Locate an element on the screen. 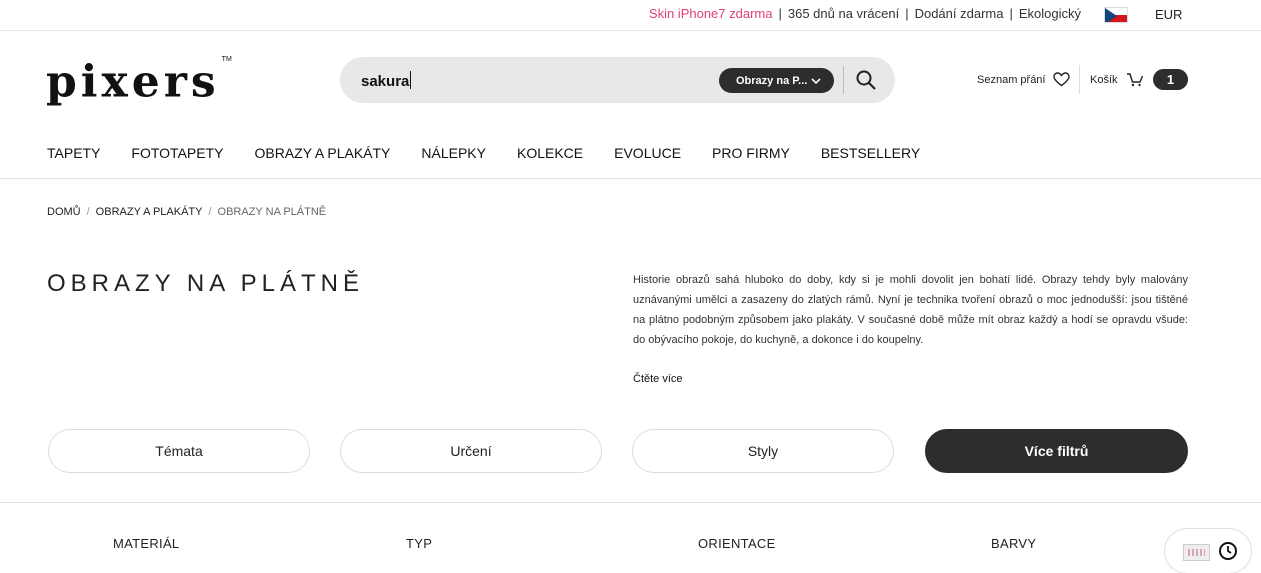 This screenshot has width=1261, height=573. search-divider is located at coordinates (843, 80).